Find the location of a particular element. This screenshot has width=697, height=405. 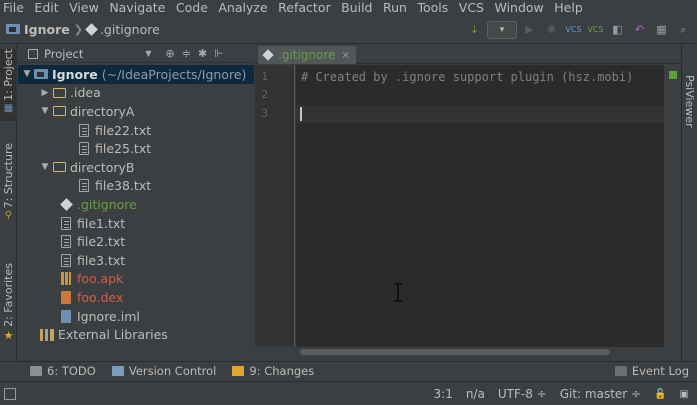

tab-psiviewer: PsiViewer is located at coordinates (689, 101).